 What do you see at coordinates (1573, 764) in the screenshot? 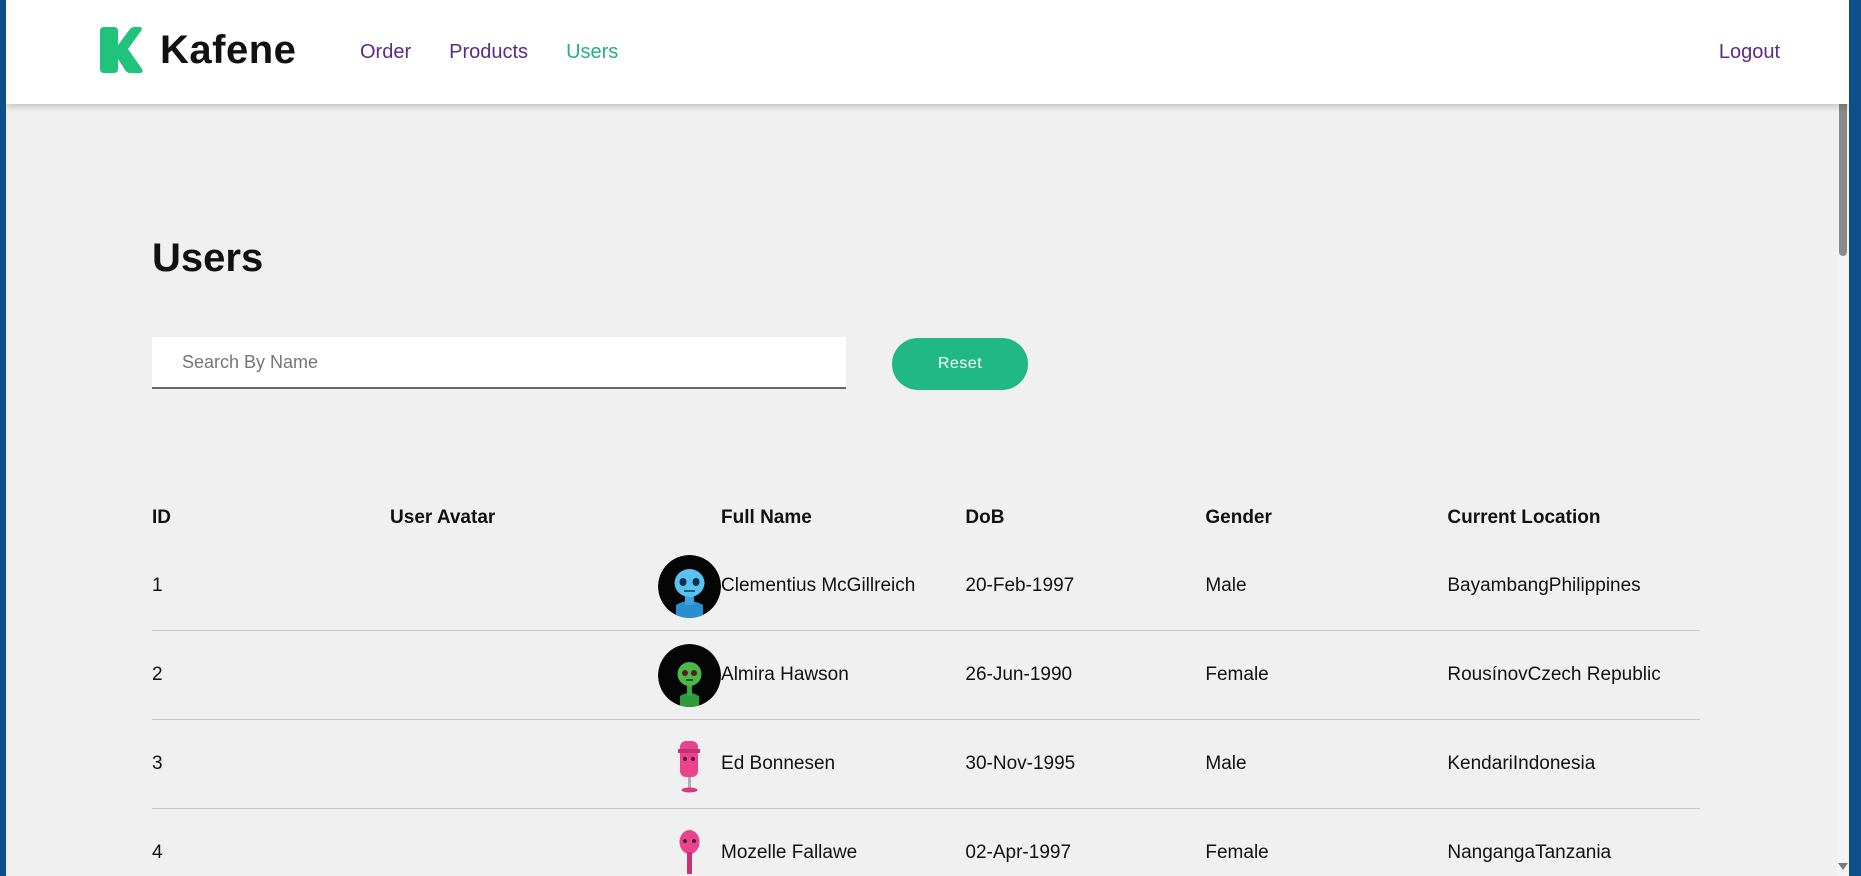
I see `user-location: KendariIndonesia` at bounding box center [1573, 764].